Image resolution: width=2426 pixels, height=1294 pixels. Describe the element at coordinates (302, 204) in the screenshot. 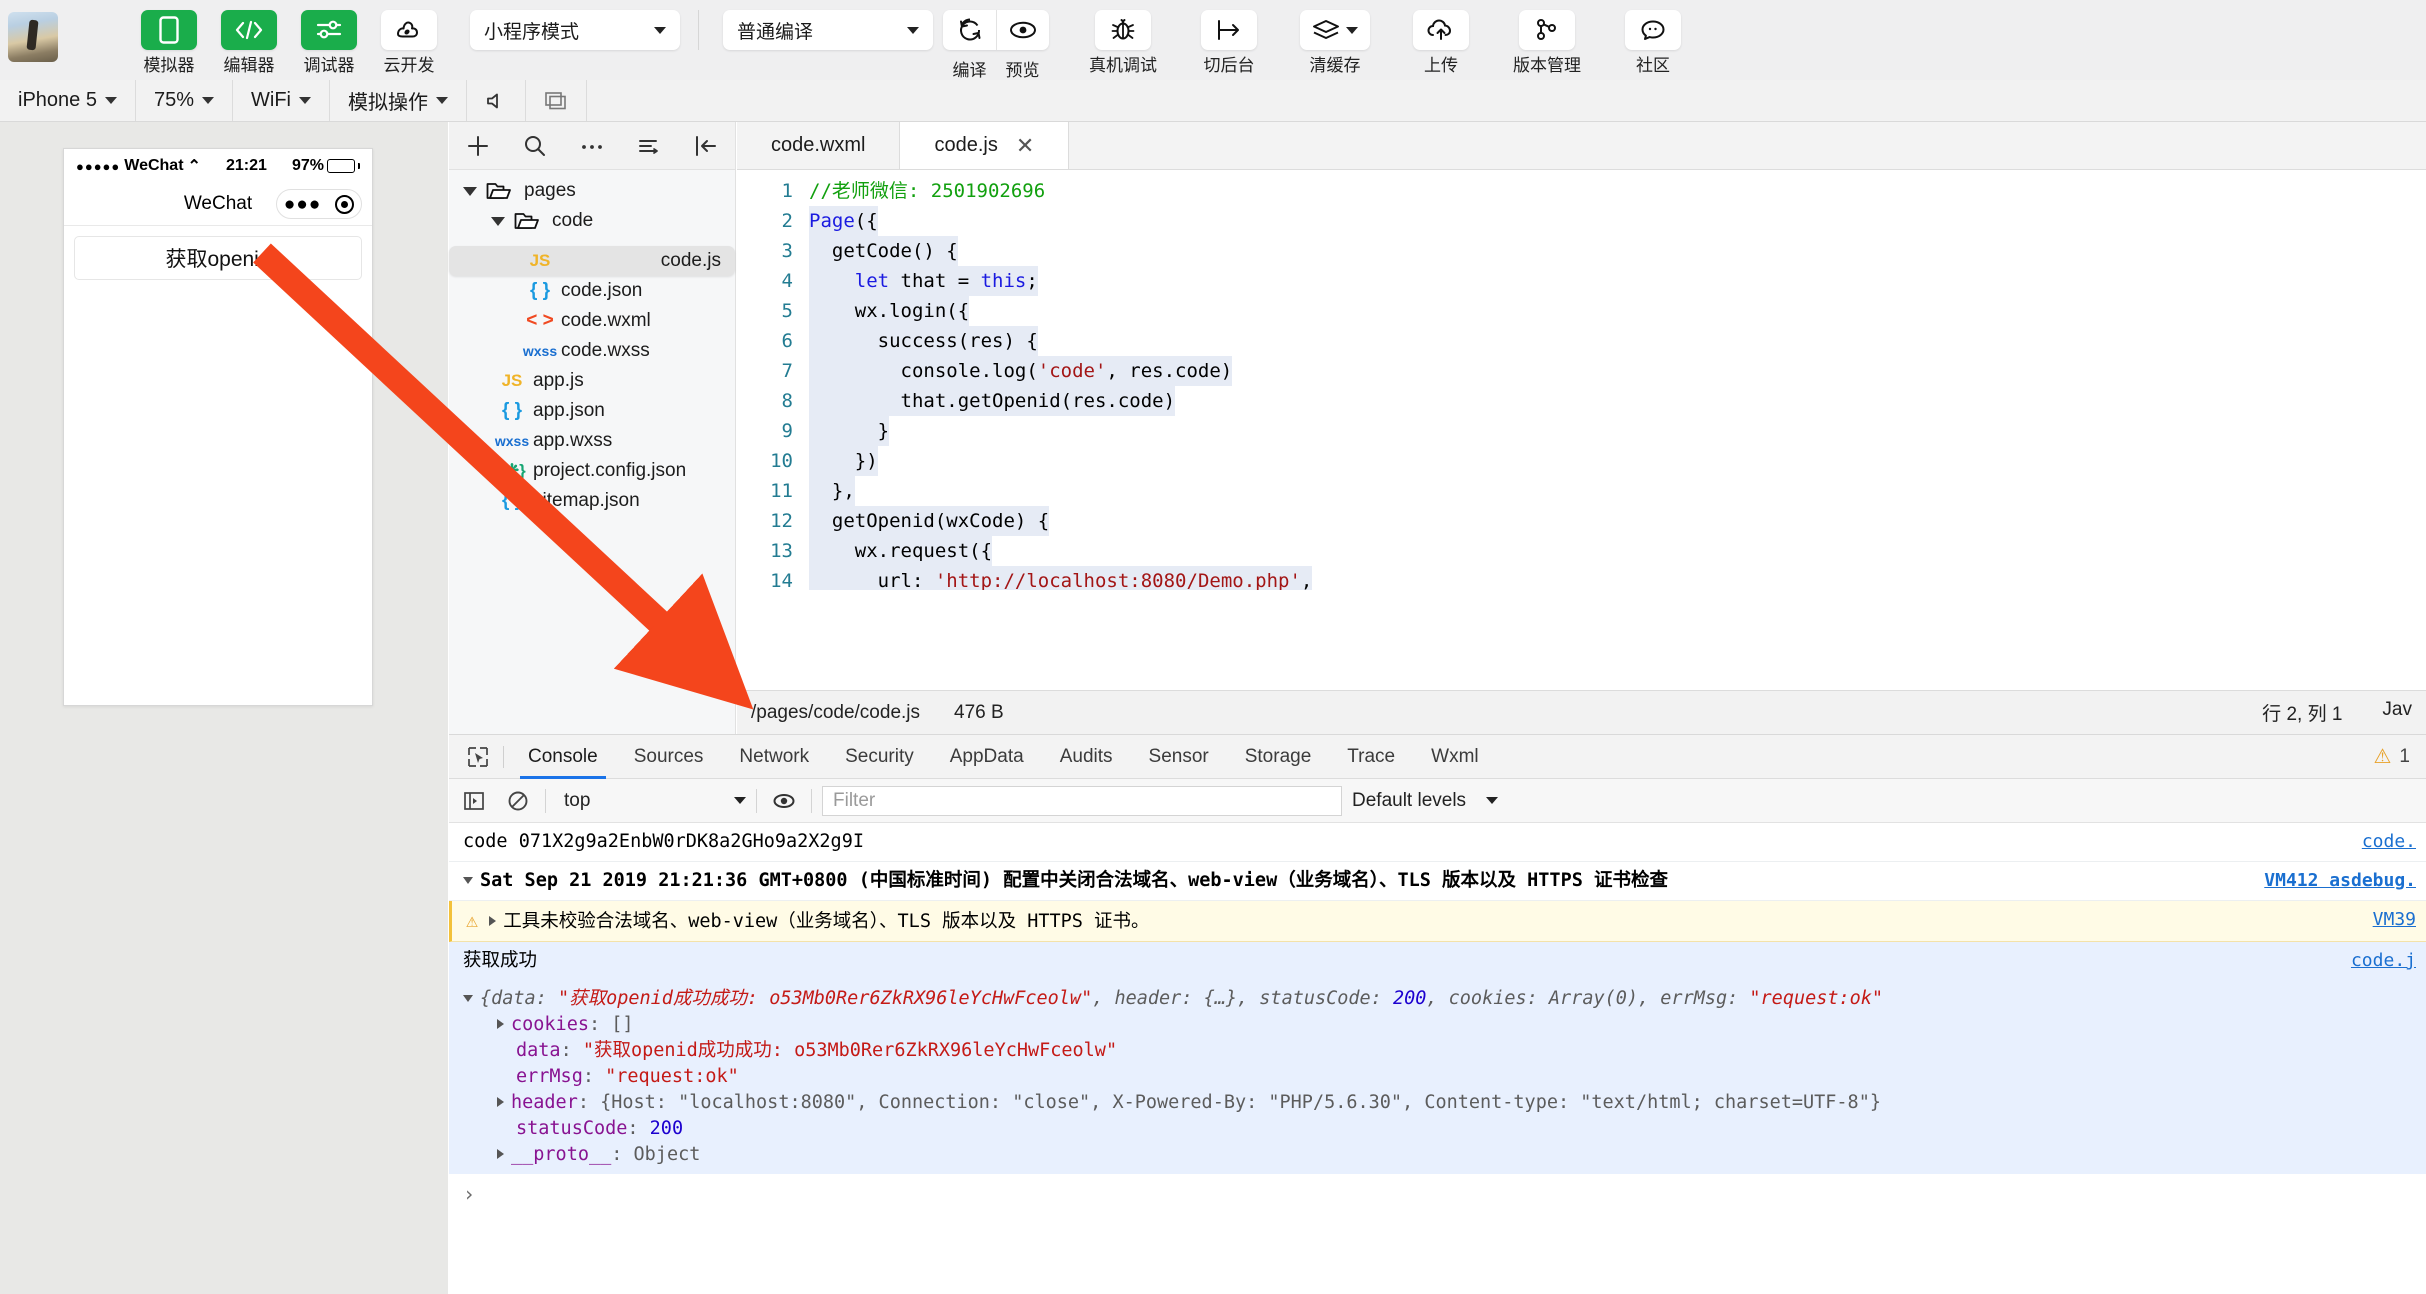

I see `more-icon: ●●●` at that location.